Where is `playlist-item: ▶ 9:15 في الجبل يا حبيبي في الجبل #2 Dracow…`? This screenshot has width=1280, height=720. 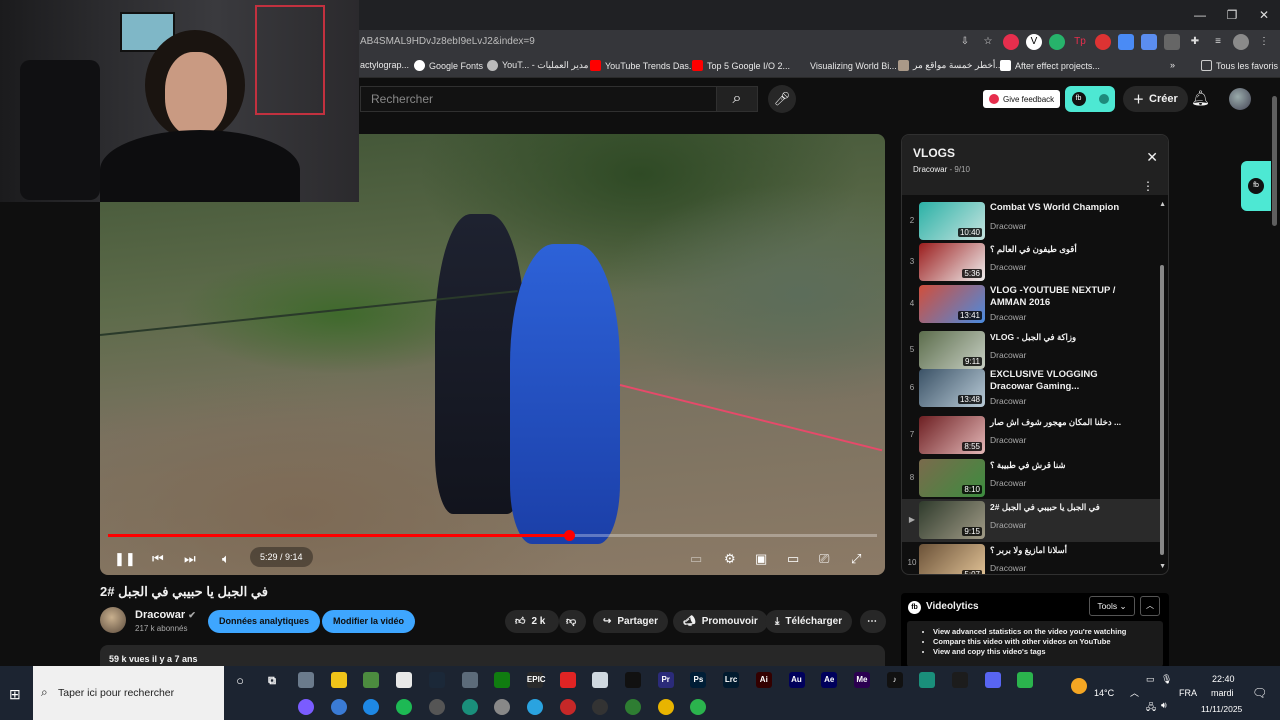
playlist-item: ▶ 9:15 في الجبل يا حبيبي في الجبل #2 Dracow… is located at coordinates (1031, 520).